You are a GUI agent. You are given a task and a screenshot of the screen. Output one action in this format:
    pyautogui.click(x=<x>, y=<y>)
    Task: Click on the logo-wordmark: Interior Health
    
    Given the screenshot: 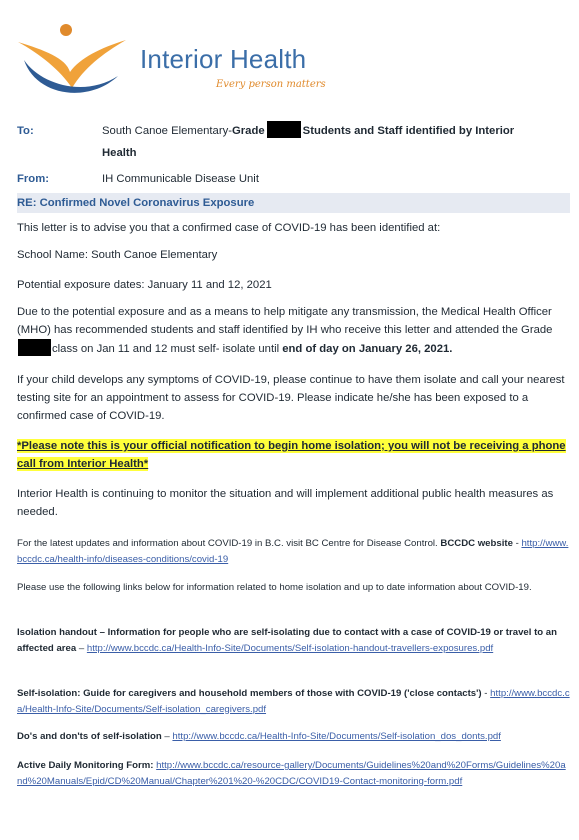 What is the action you would take?
    pyautogui.click(x=223, y=59)
    